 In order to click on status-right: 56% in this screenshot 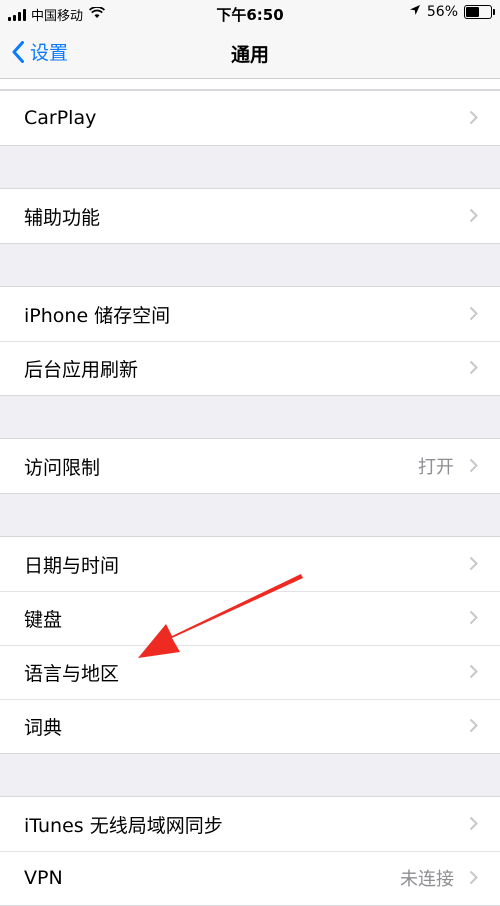, I will do `click(452, 12)`.